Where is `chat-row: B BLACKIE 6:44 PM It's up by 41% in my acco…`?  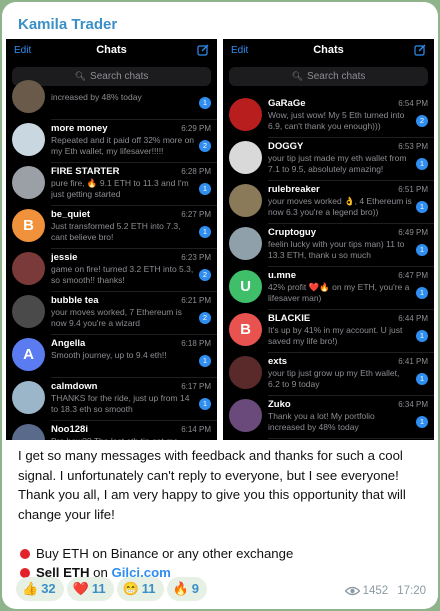 chat-row: B BLACKIE 6:44 PM It's up by 41% in my acco… is located at coordinates (328, 331).